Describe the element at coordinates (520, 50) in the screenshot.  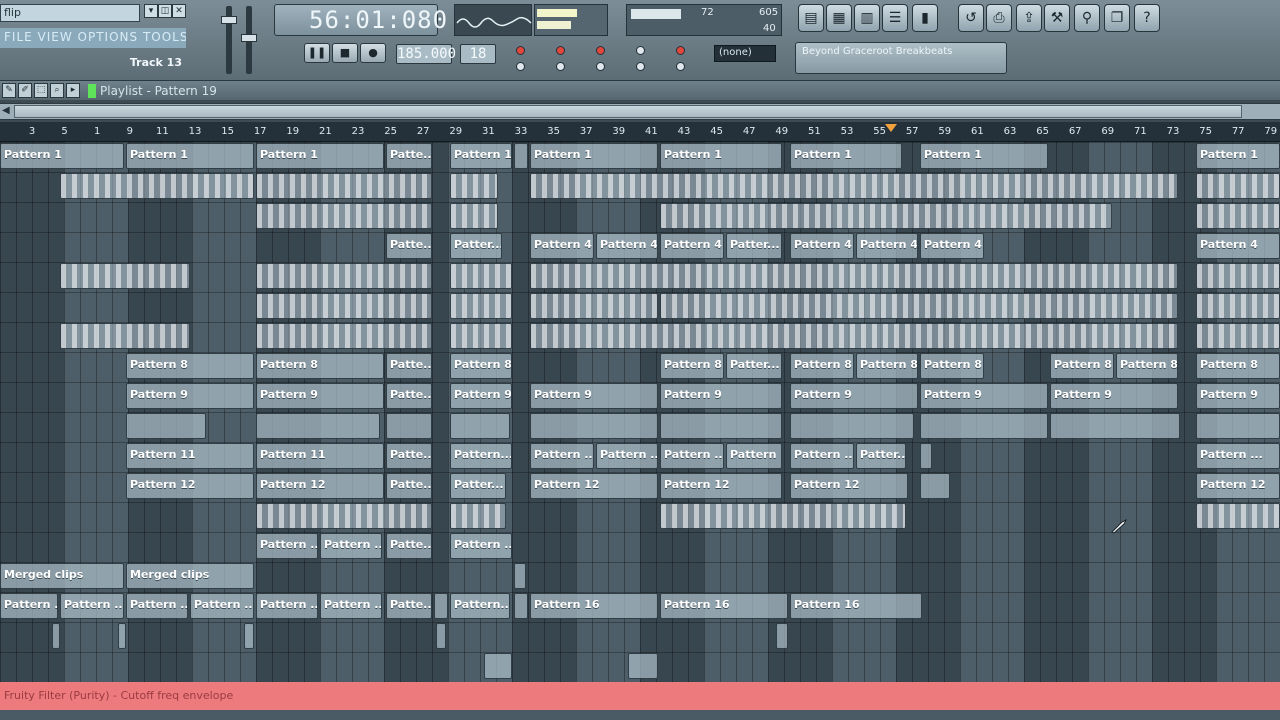
I see `pattern-mode-button` at that location.